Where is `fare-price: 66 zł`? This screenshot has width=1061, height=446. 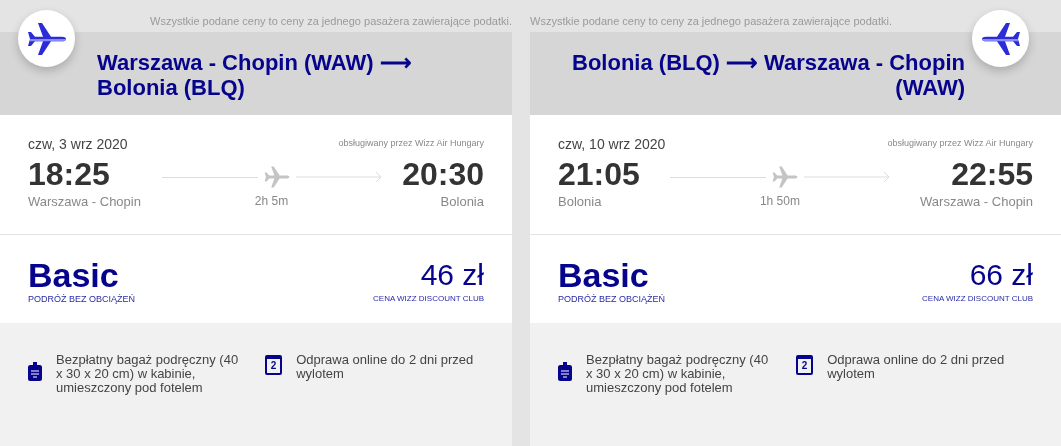
fare-price: 66 zł is located at coordinates (1001, 275).